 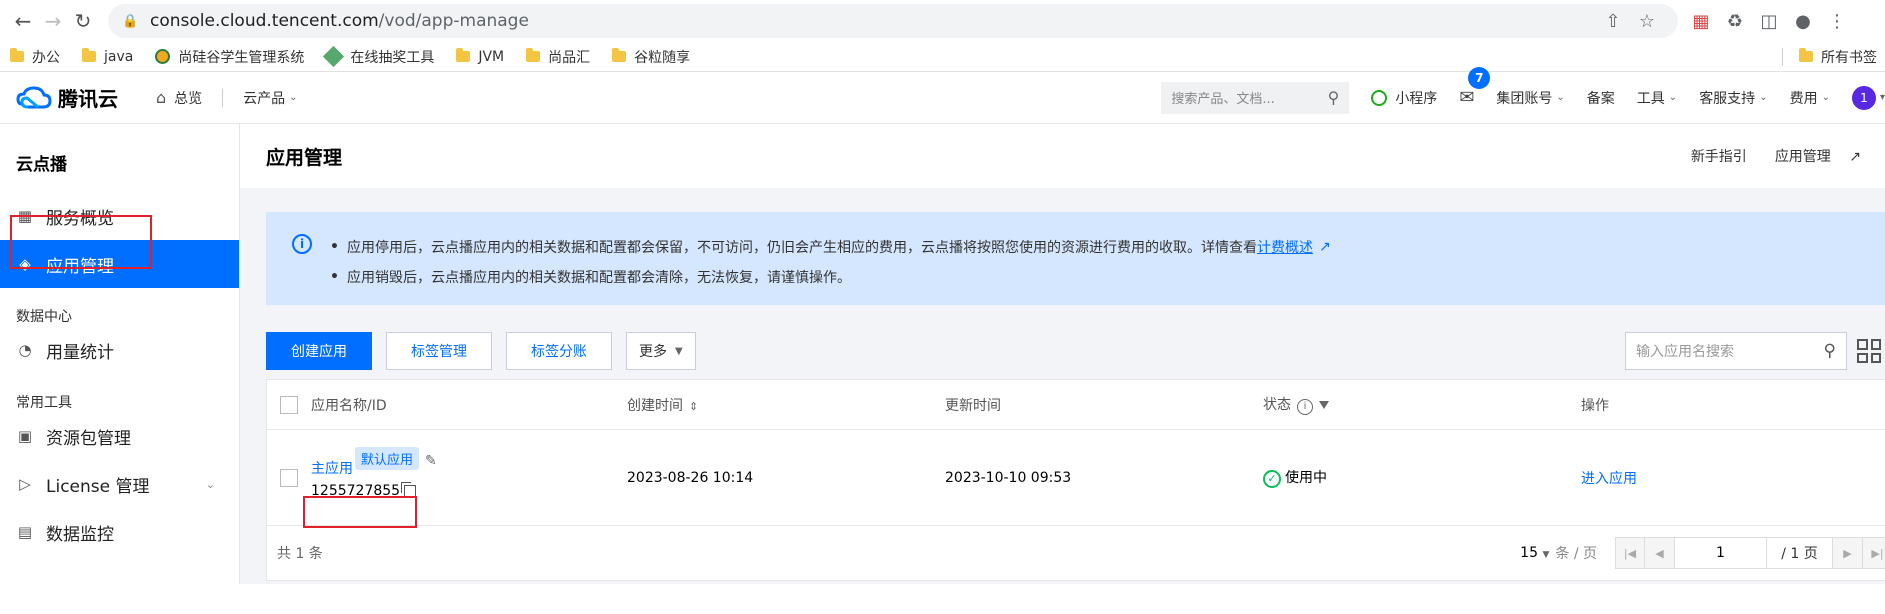 I want to click on enter-app-link: 进入应用, so click(x=1609, y=479).